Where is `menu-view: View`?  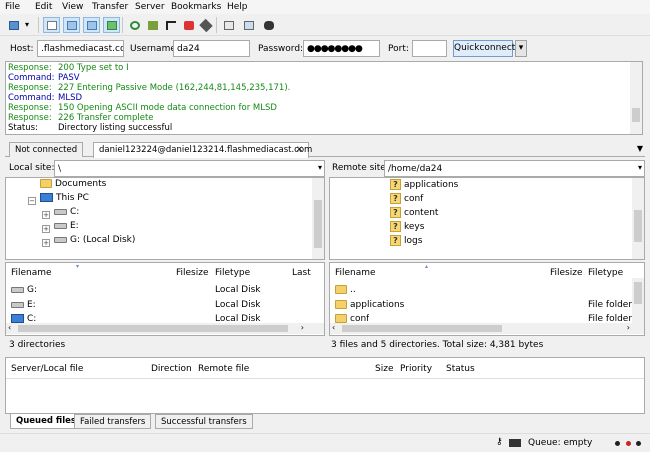
menu-view: View is located at coordinates (72, 7).